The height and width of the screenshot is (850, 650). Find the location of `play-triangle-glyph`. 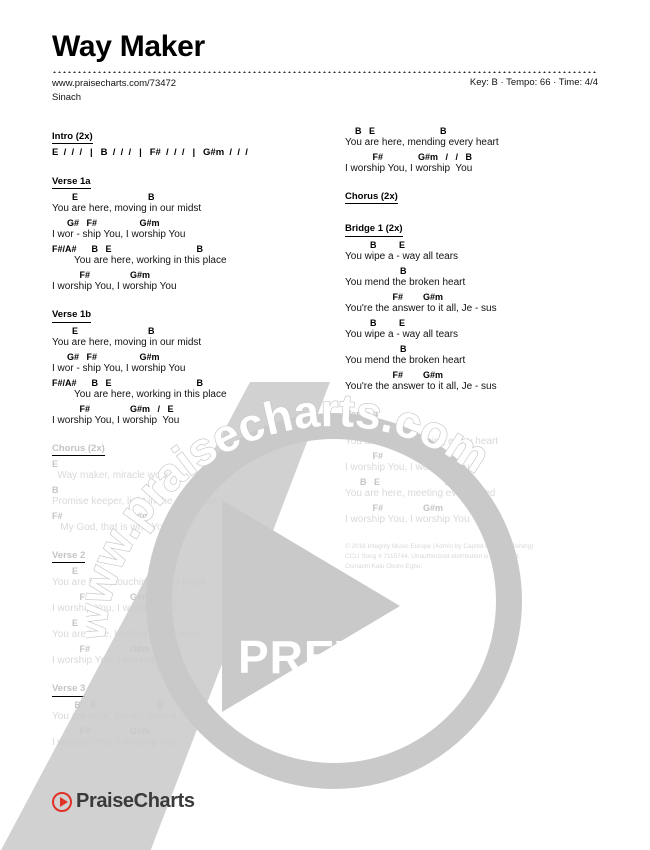

play-triangle-glyph is located at coordinates (63, 801).